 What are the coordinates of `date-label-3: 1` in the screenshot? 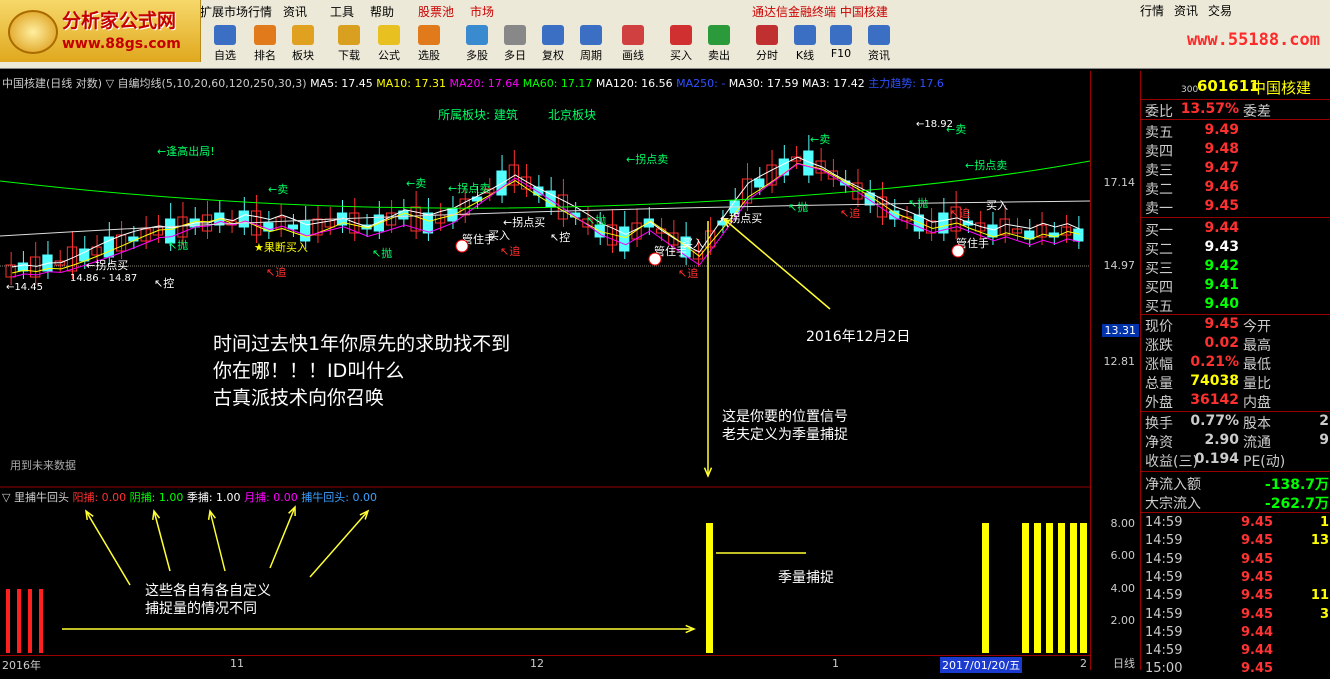 It's located at (835, 663).